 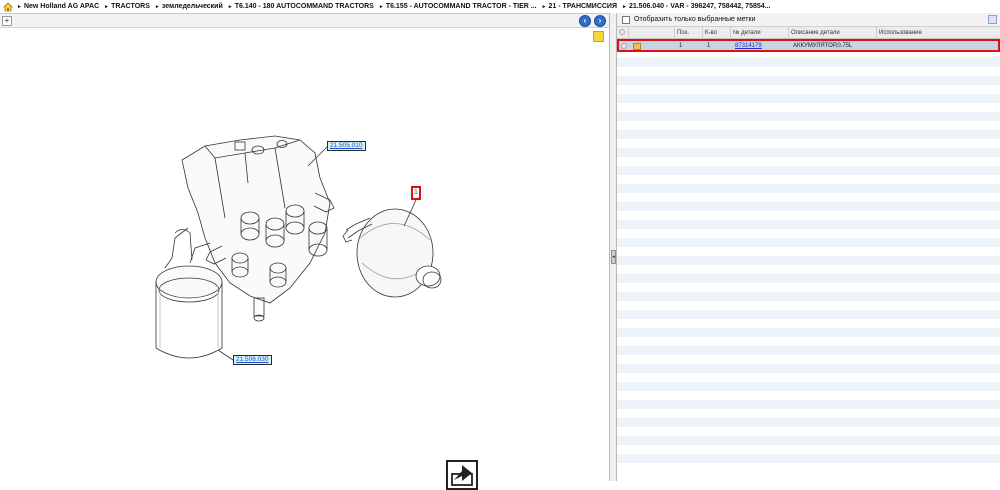 I want to click on column-settings-icon, so click(x=992, y=19).